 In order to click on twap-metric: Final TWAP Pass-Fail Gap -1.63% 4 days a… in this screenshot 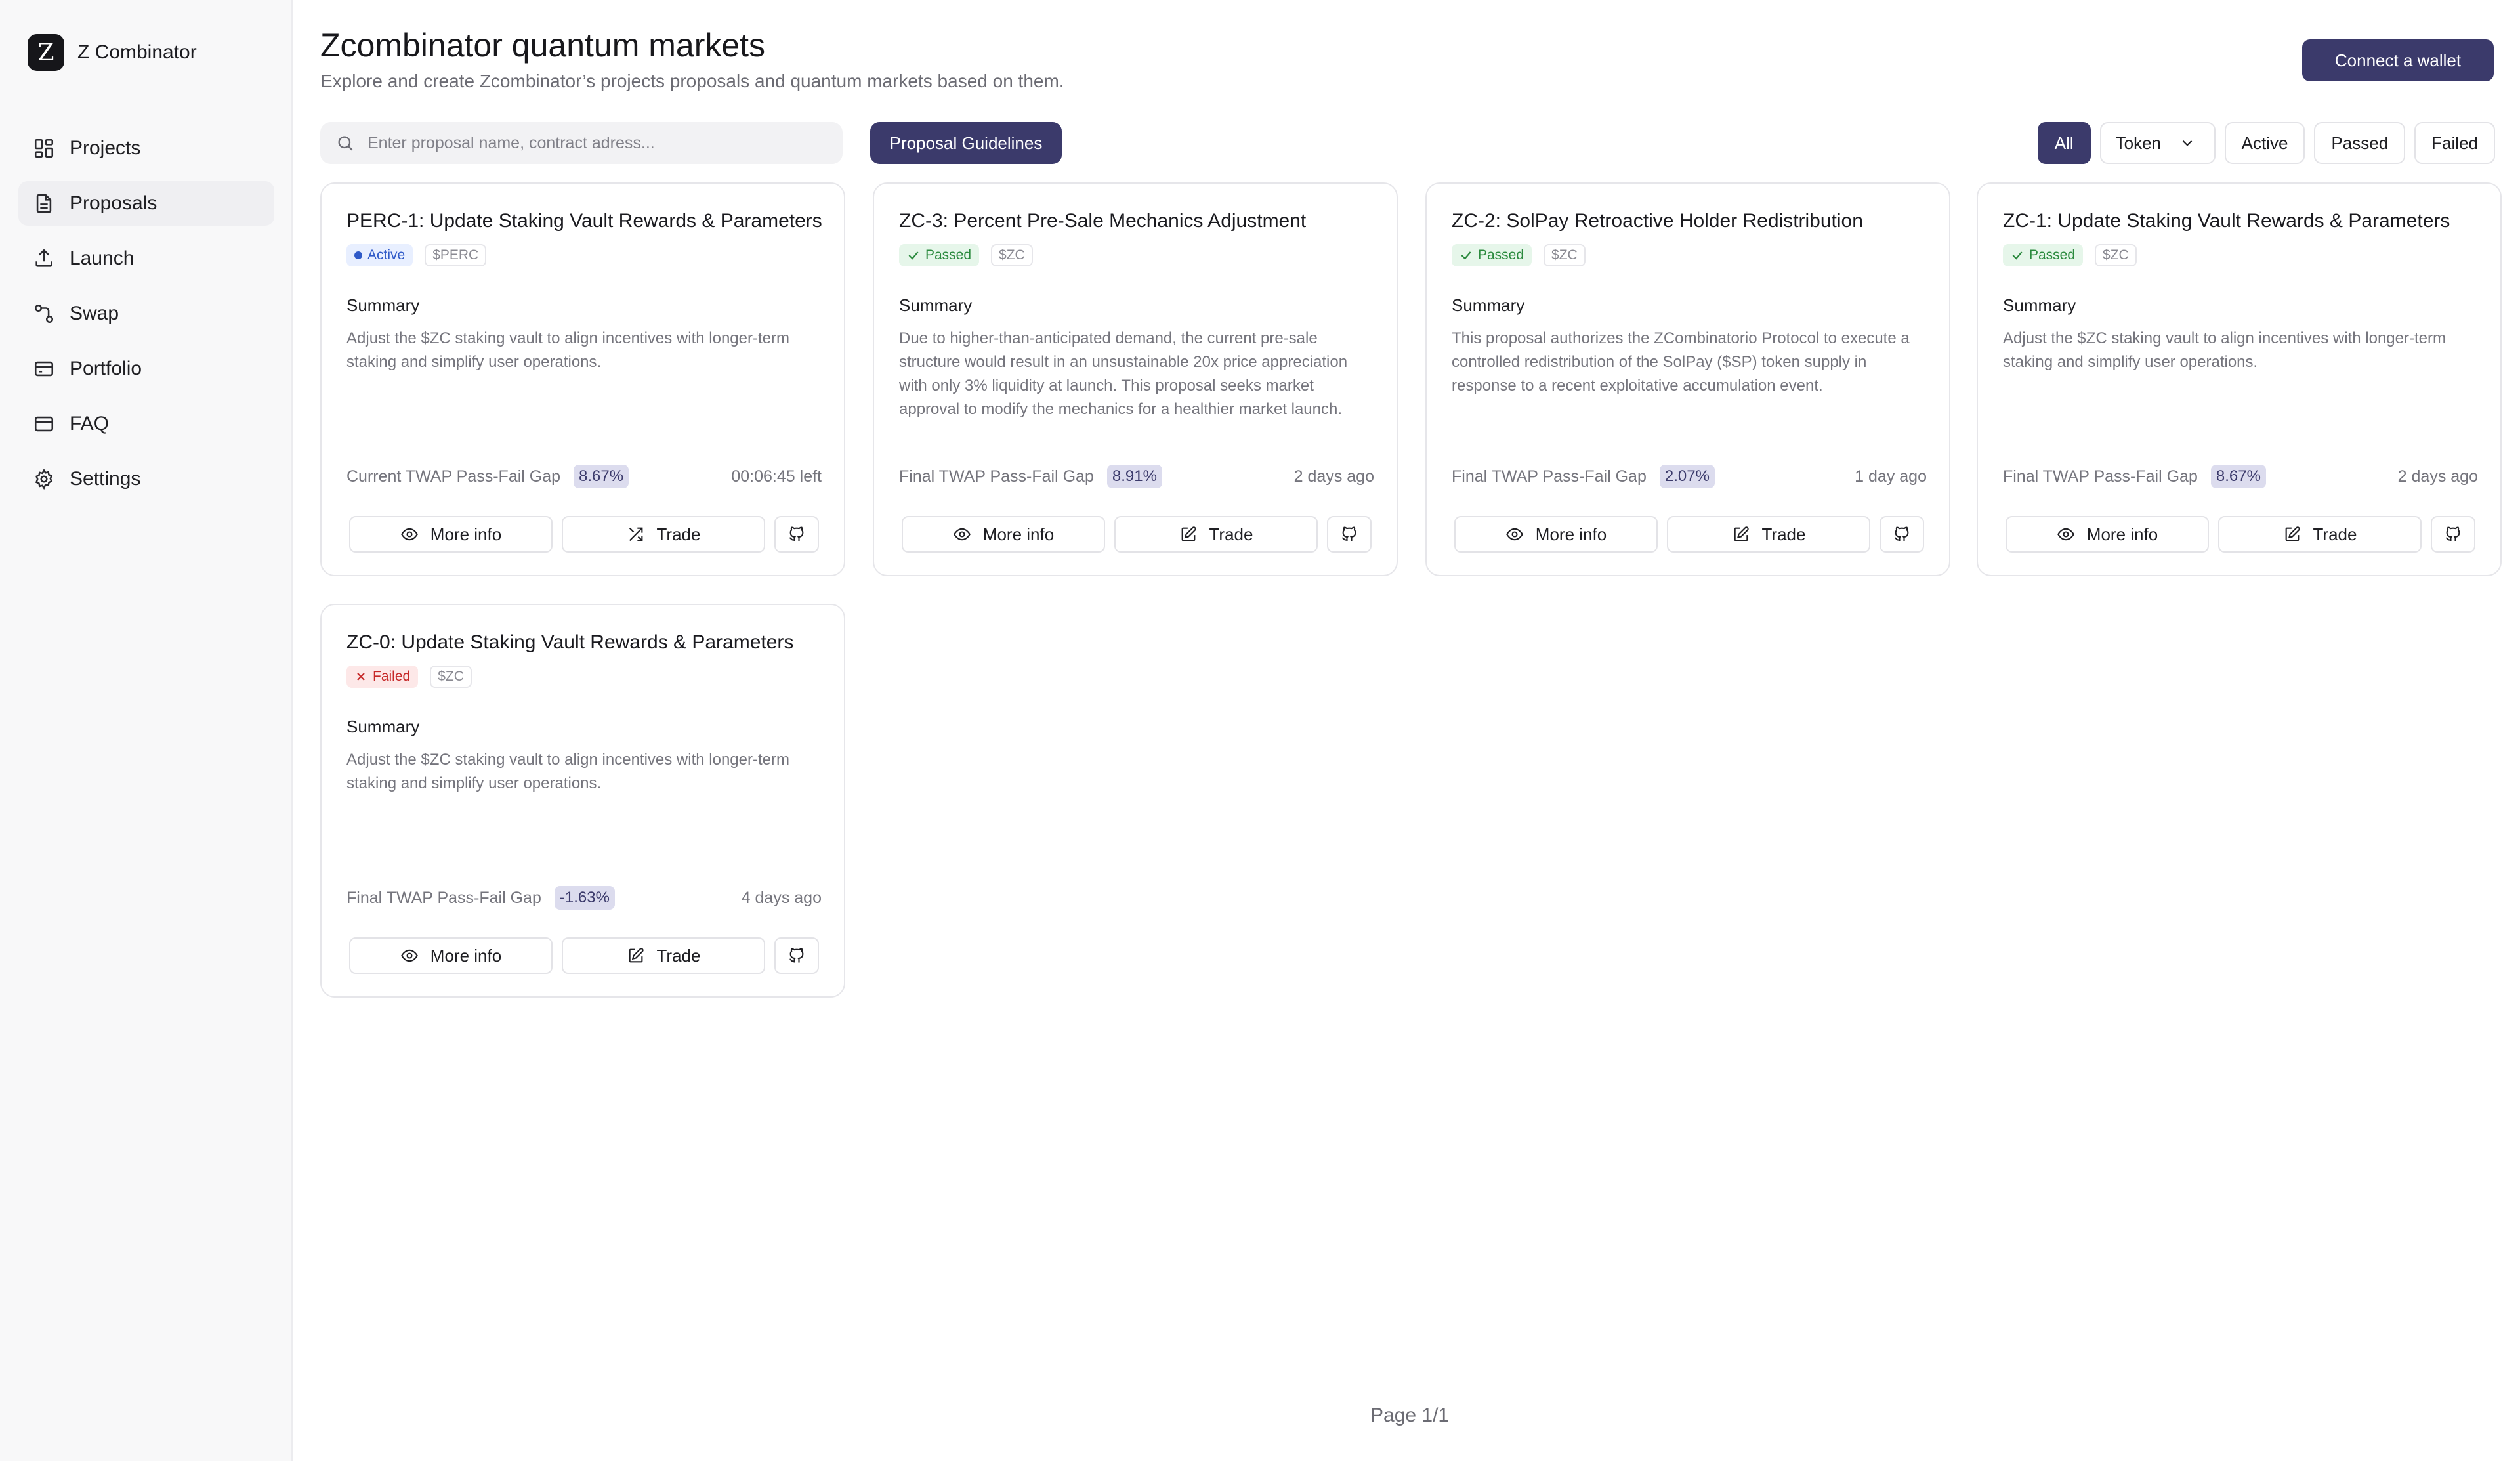, I will do `click(584, 898)`.